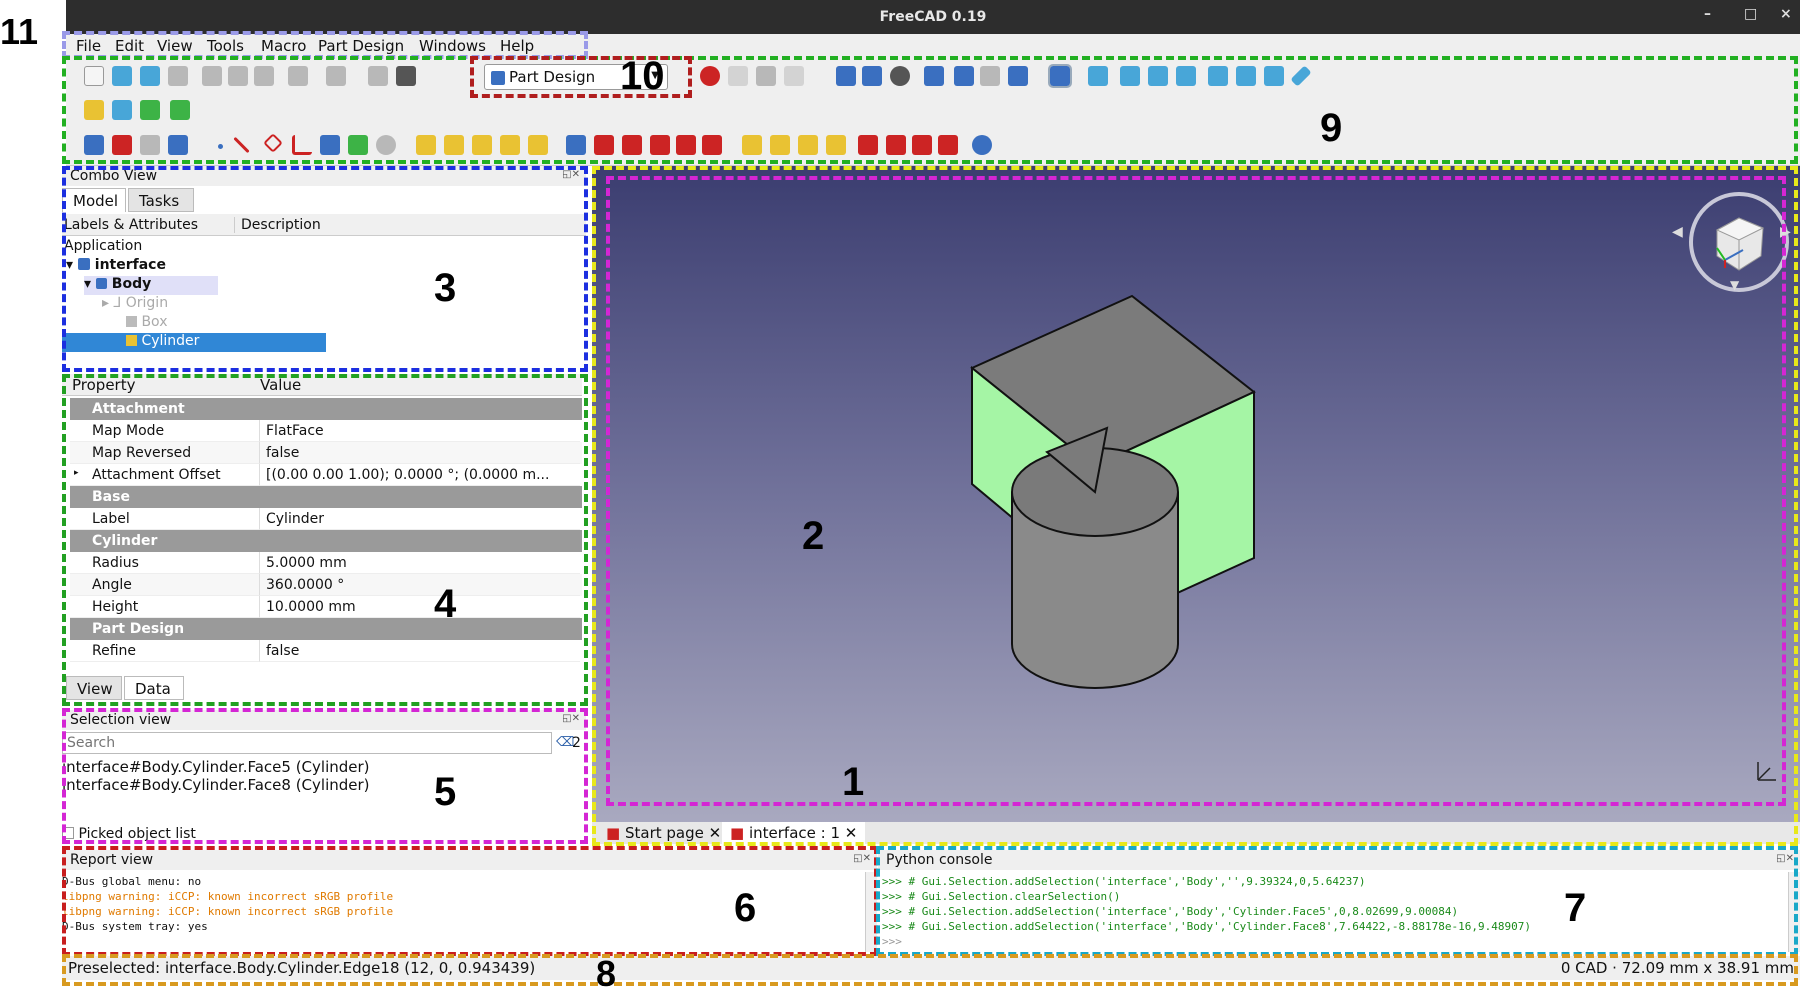 This screenshot has height=991, width=1800. Describe the element at coordinates (326, 629) in the screenshot. I see `group-part-design: Part Design` at that location.